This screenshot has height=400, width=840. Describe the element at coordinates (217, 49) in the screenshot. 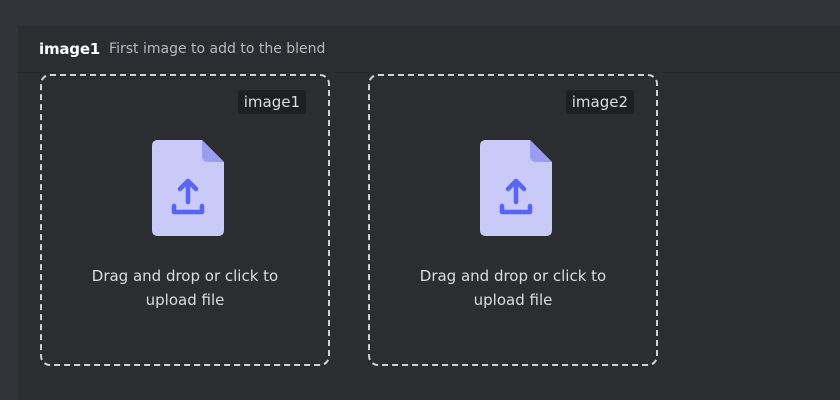

I see `parameter-description: First image to add to the blend` at that location.